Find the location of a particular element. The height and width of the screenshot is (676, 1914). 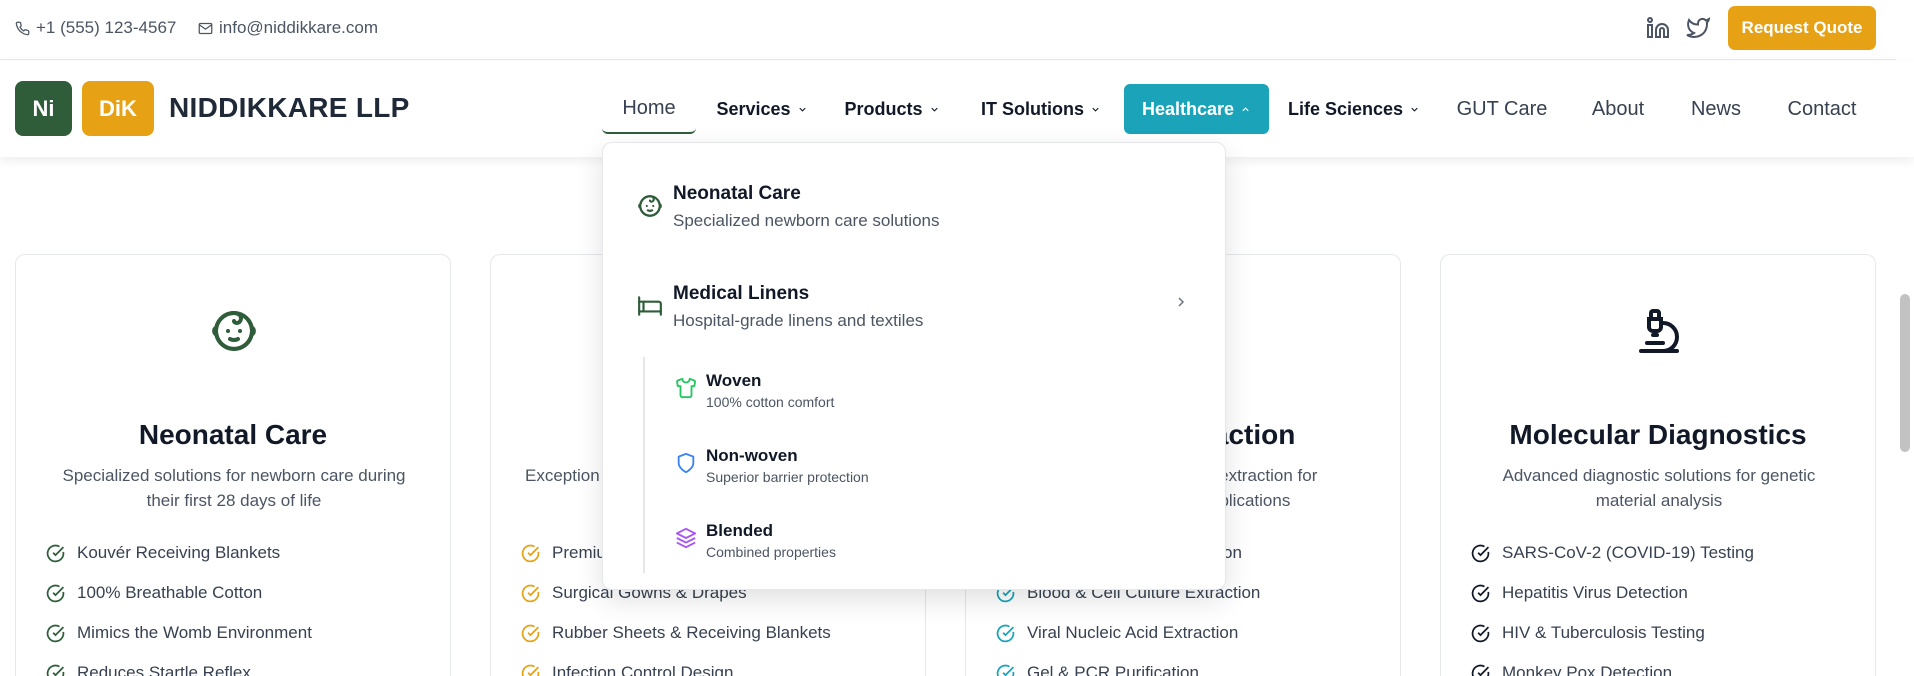

feature-label: HIV & Tuberculosis Testing is located at coordinates (1603, 632).